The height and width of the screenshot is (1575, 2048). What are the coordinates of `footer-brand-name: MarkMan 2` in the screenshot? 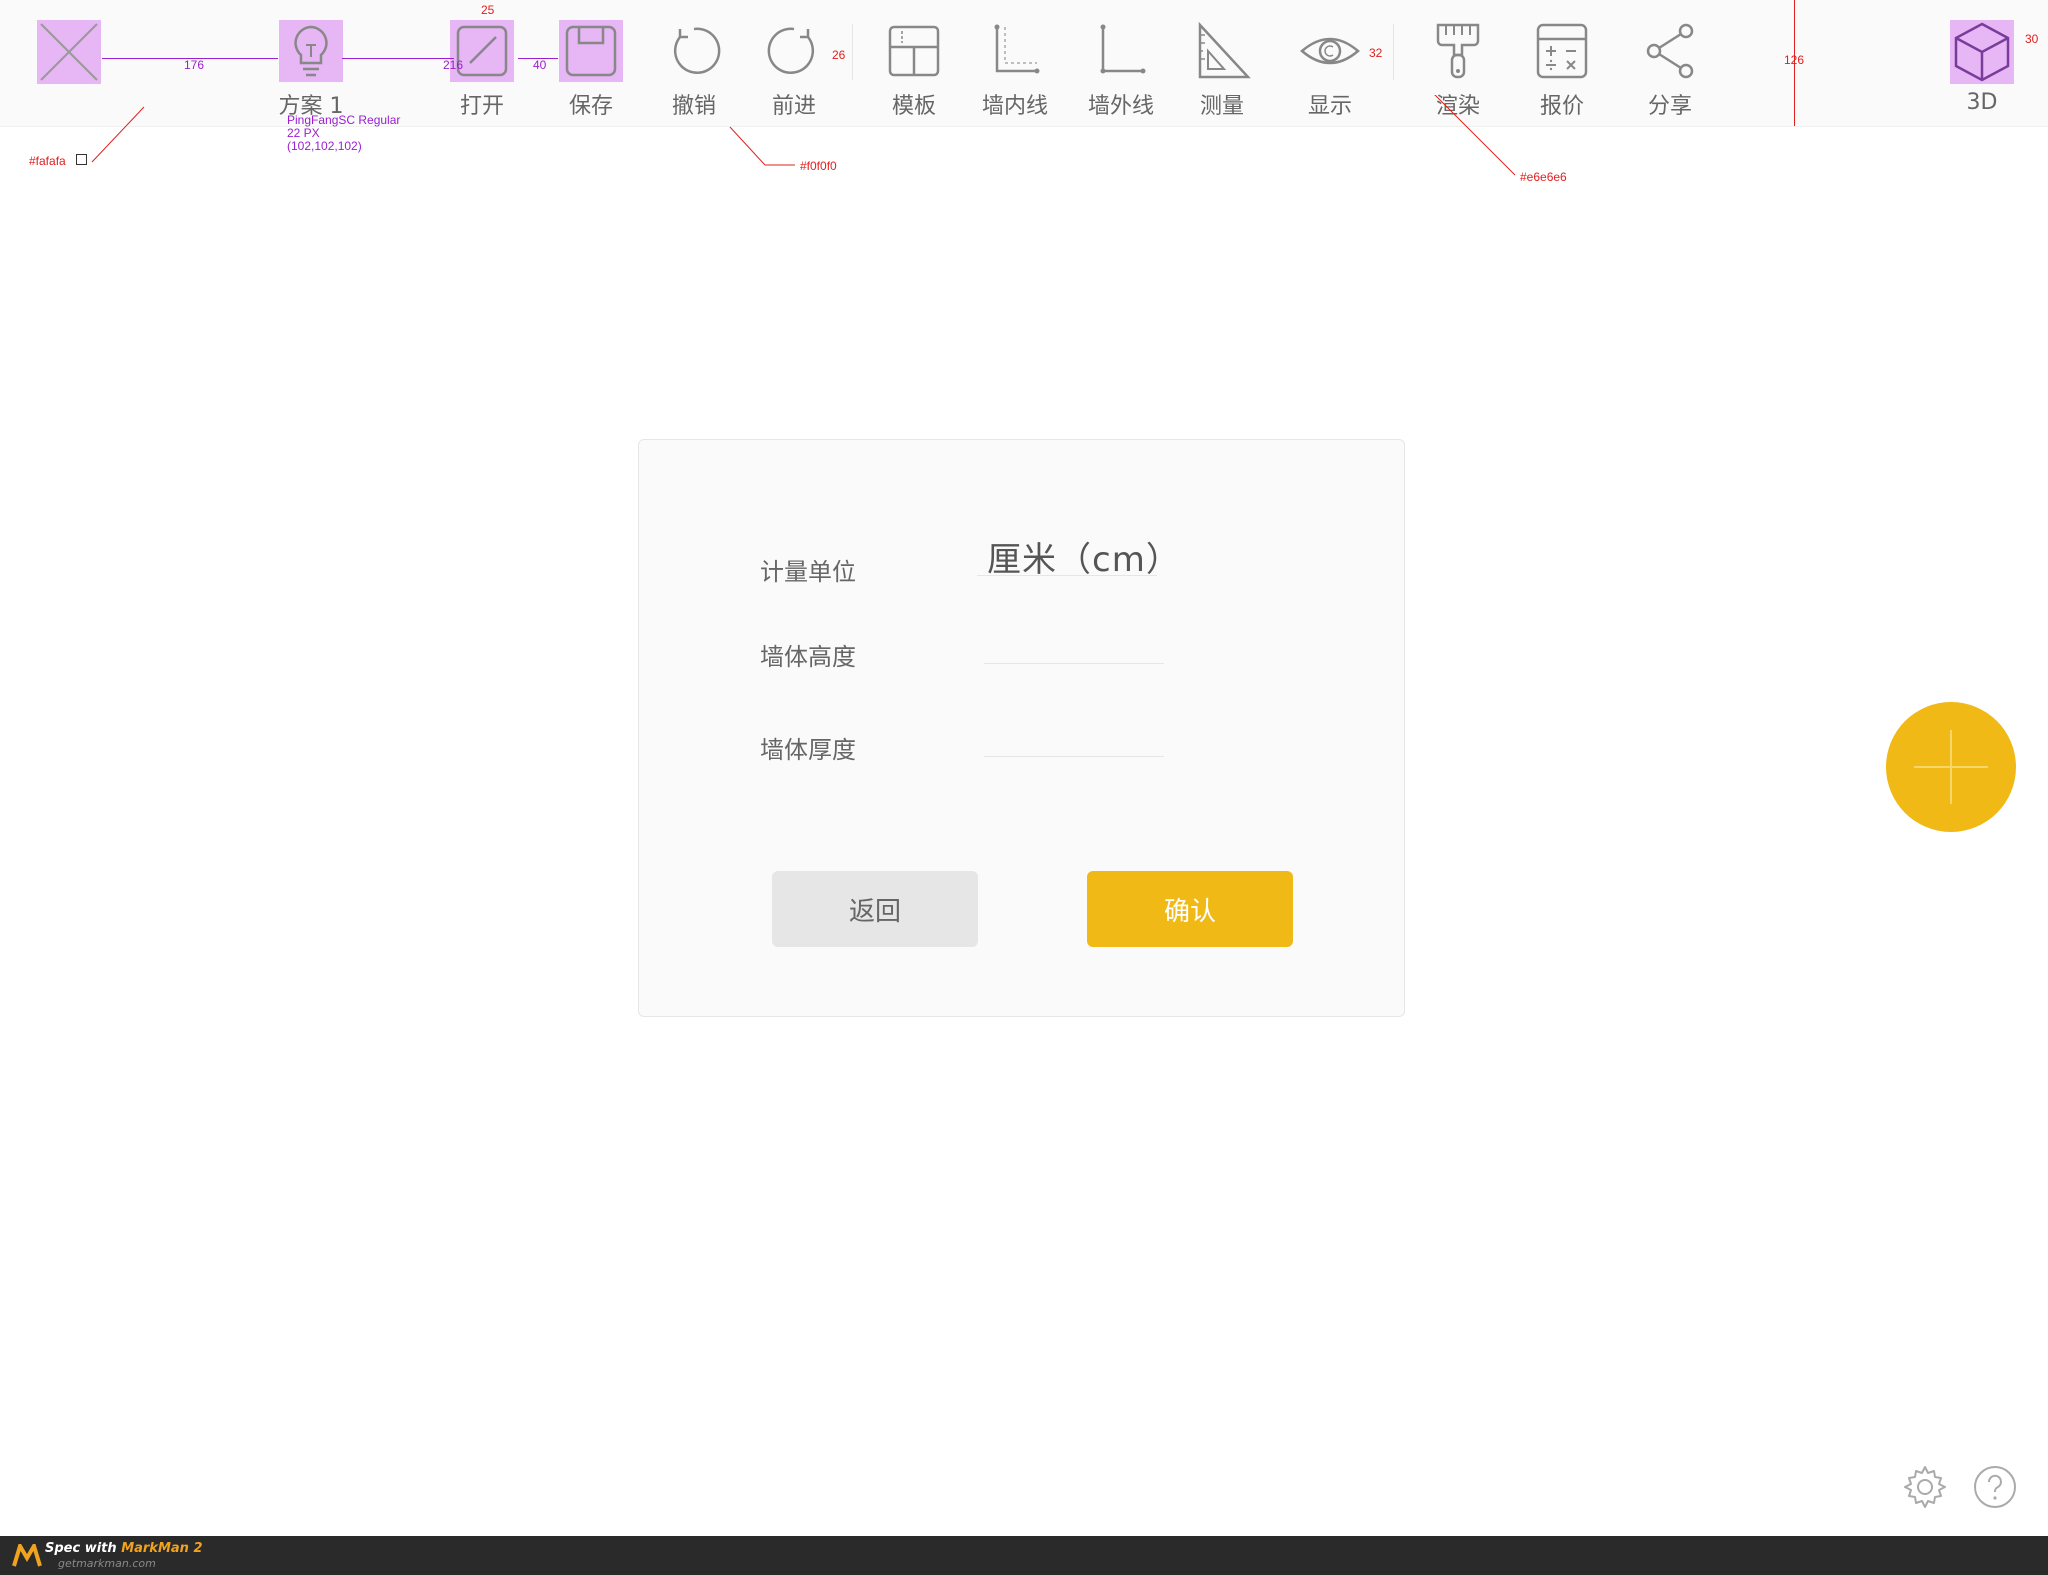 It's located at (162, 1548).